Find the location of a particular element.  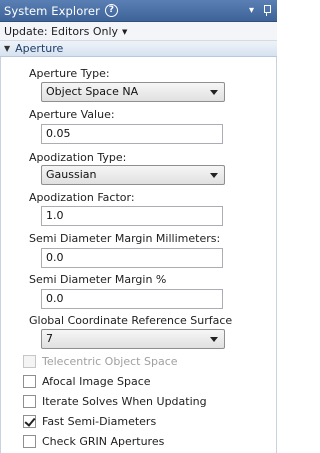

update-mode-selector: Update: Editors Only ▼ is located at coordinates (138, 31).